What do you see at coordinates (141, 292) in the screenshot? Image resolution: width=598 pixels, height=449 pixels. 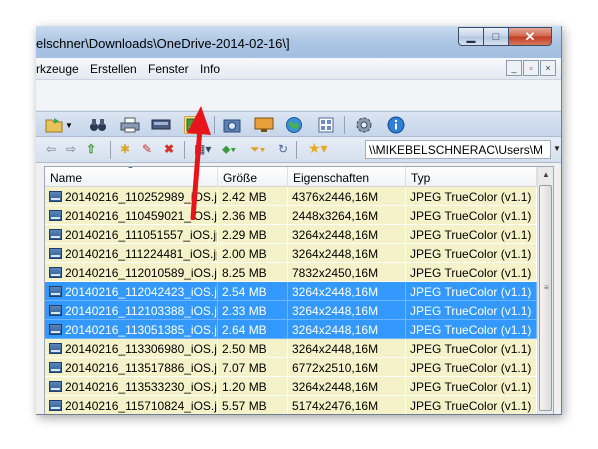 I see `file-name: 20140216_112042423_iOS.jpg` at bounding box center [141, 292].